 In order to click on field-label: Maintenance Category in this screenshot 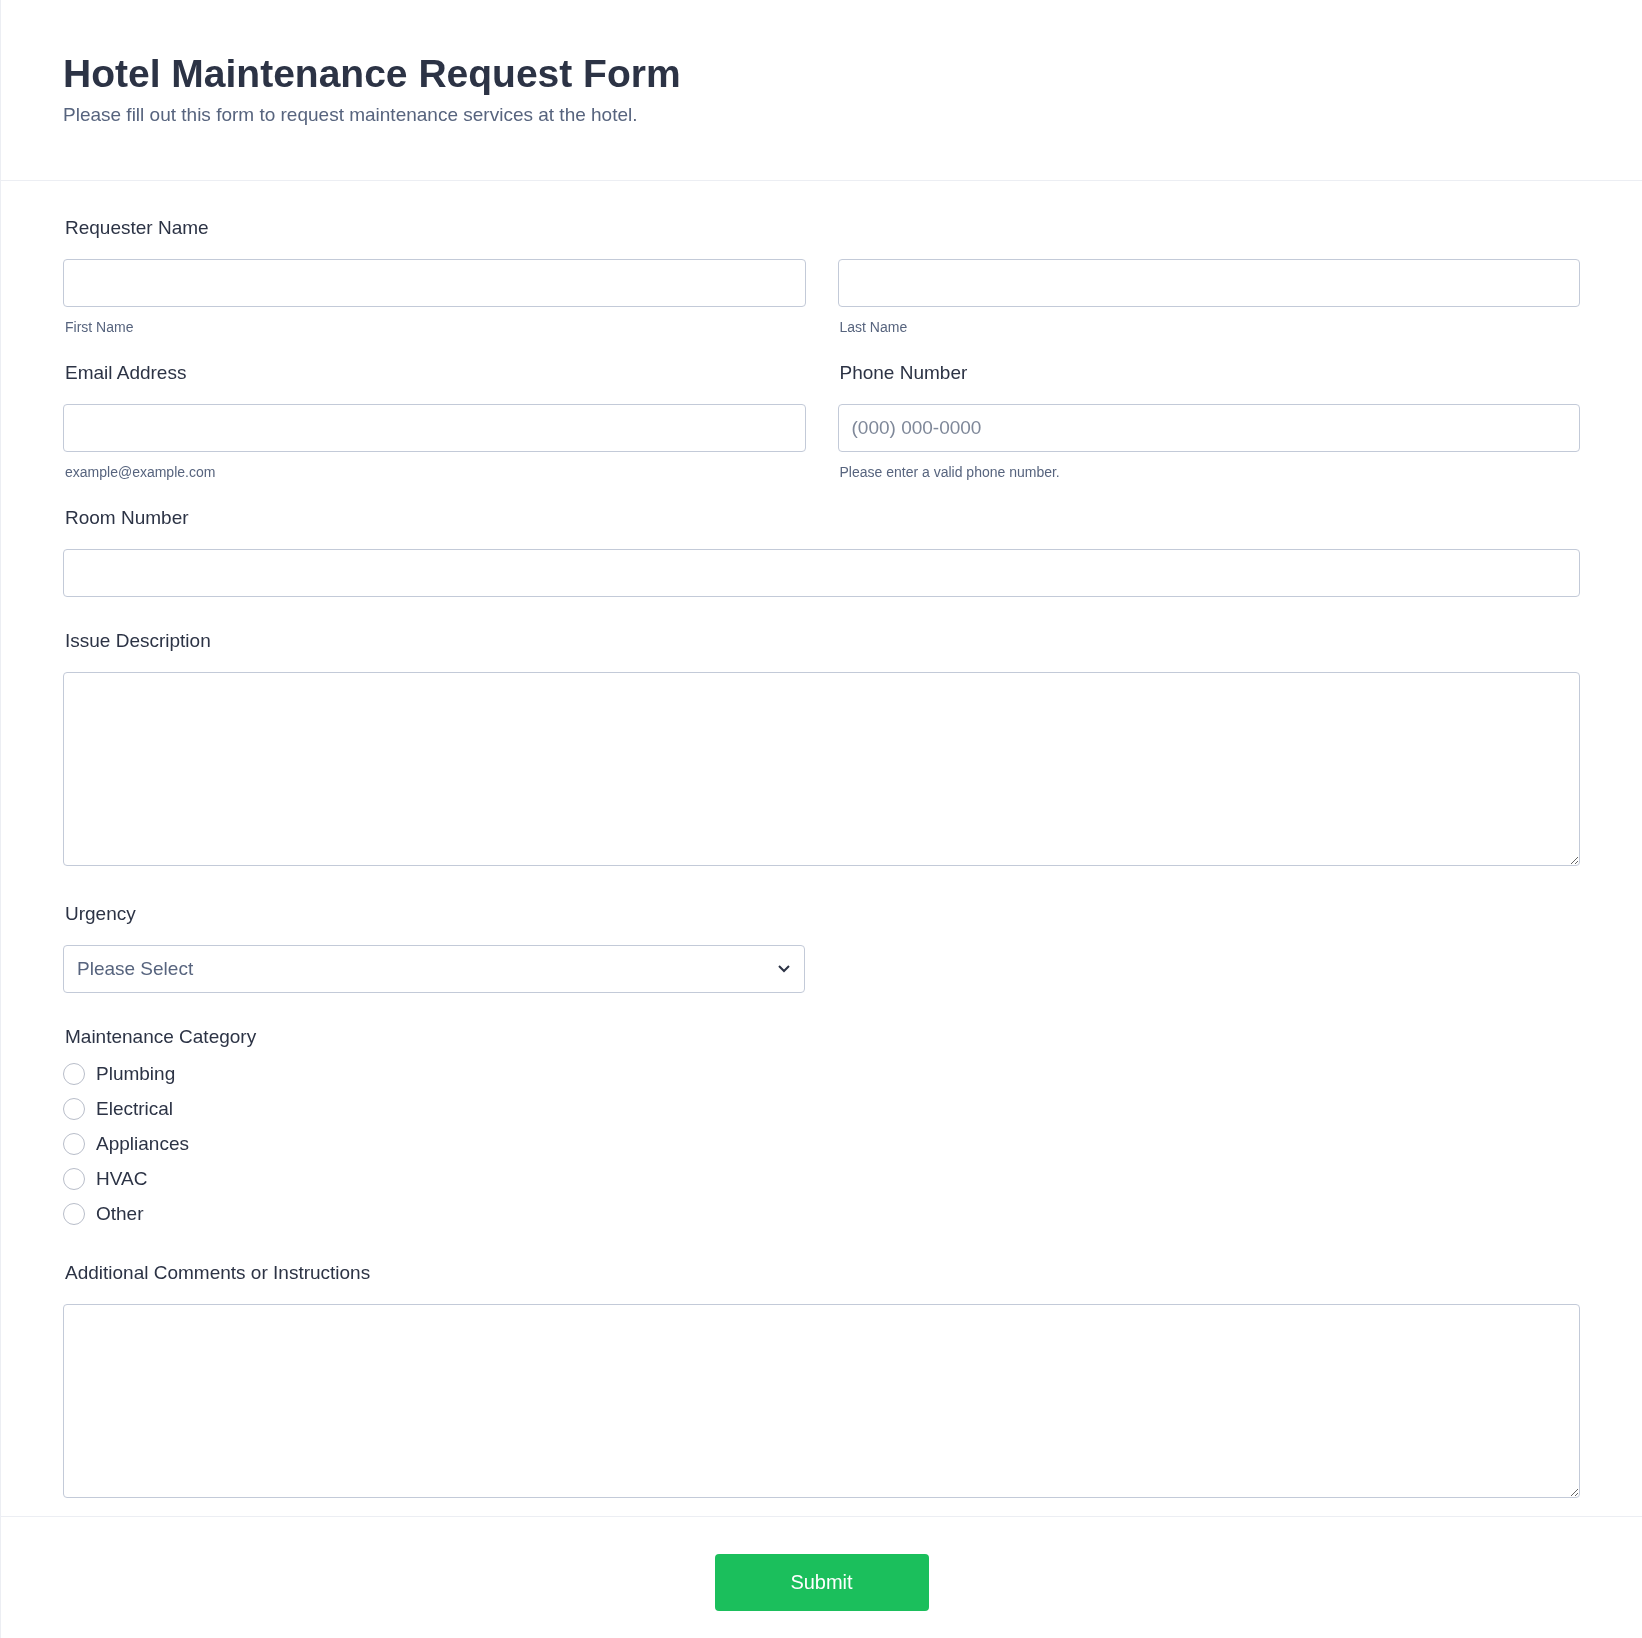, I will do `click(161, 1037)`.